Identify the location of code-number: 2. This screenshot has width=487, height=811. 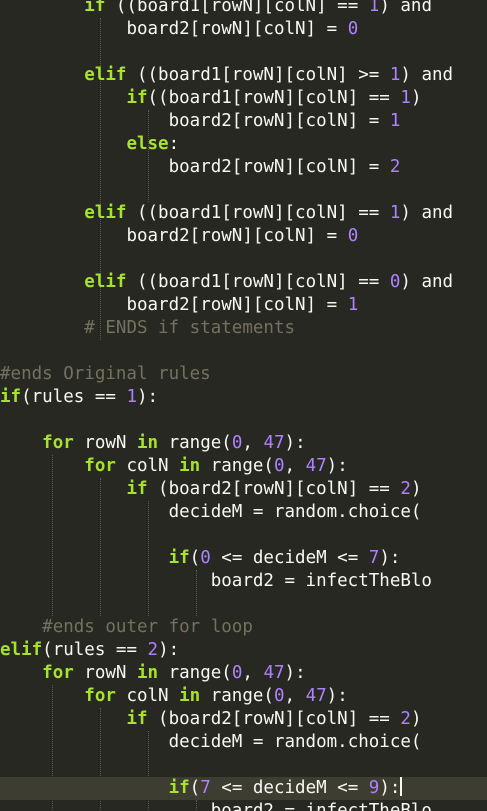
(405, 489).